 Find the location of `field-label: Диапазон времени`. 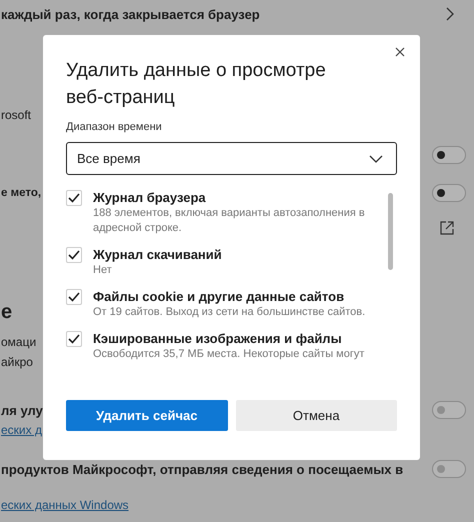

field-label: Диапазон времени is located at coordinates (114, 127).